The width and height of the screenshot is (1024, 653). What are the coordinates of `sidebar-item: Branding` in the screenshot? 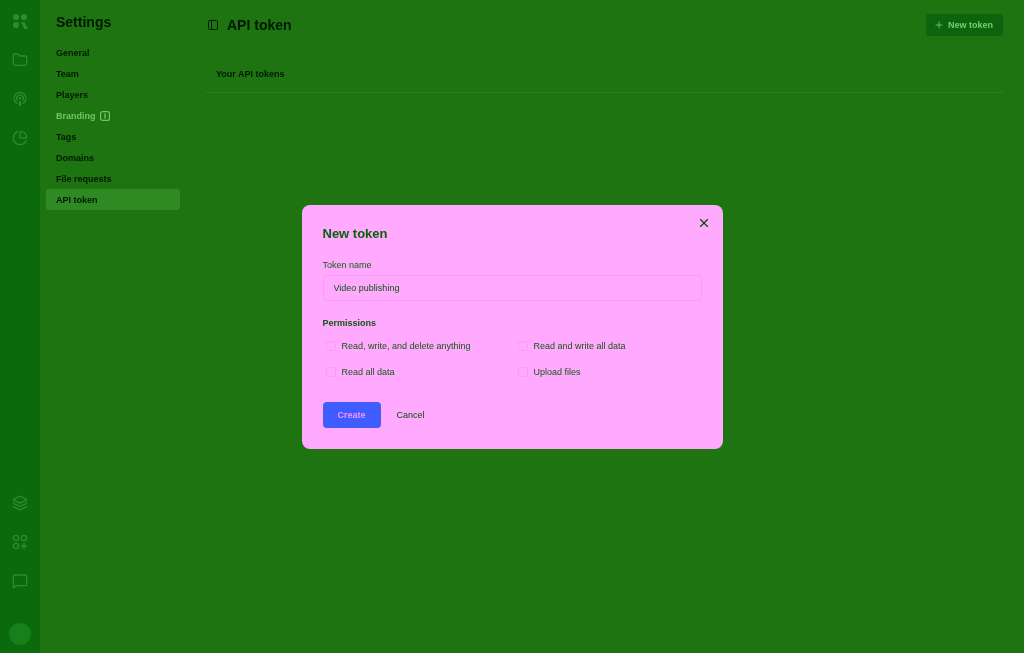 It's located at (113, 115).